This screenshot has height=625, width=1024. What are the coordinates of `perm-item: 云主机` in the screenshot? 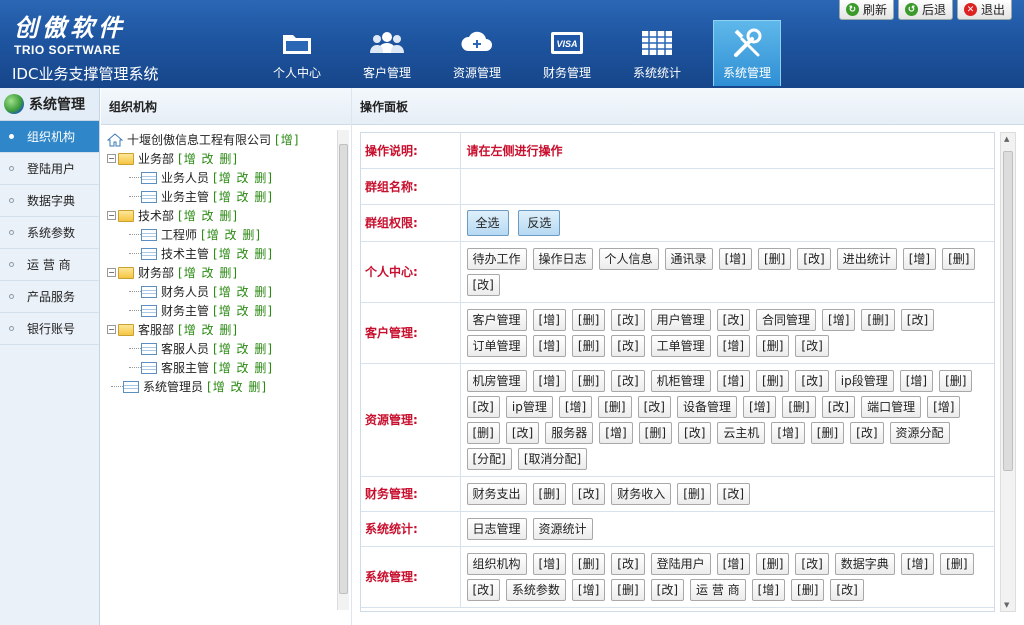 It's located at (741, 432).